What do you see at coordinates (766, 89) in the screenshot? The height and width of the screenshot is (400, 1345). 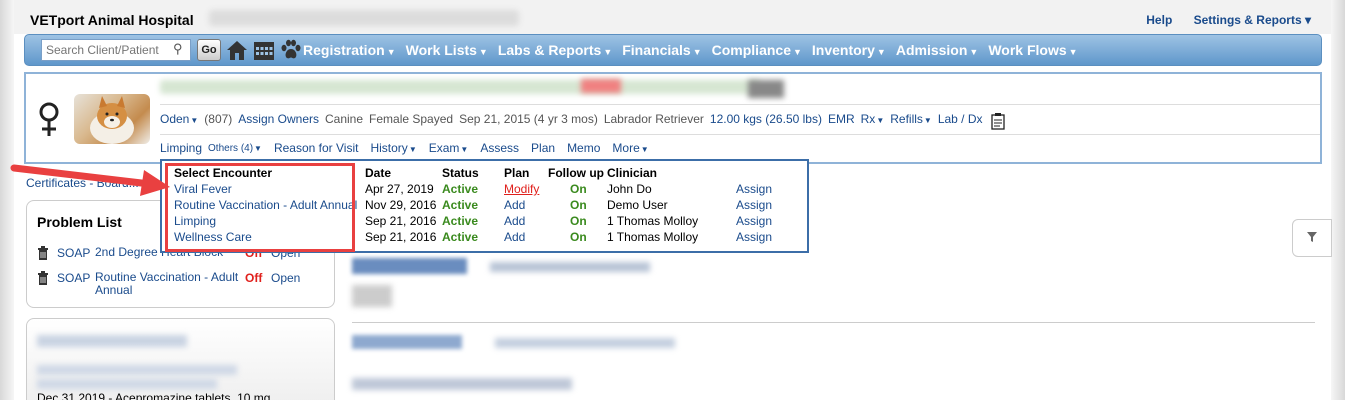 I see `blurred-icons` at bounding box center [766, 89].